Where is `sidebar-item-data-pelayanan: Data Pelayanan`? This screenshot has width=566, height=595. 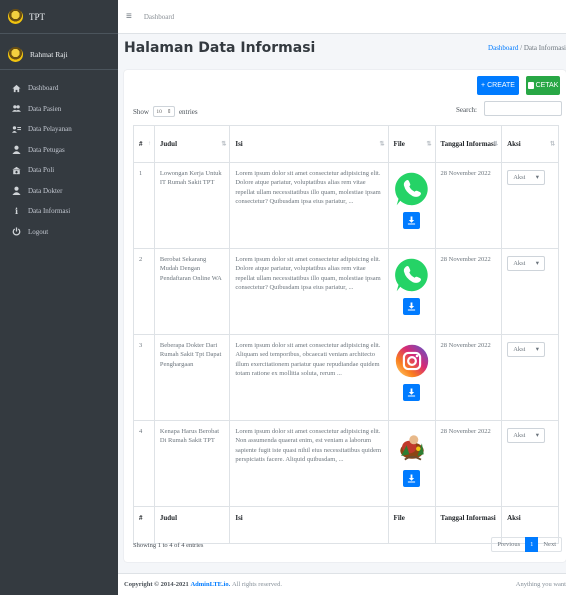 sidebar-item-data-pelayanan: Data Pelayanan is located at coordinates (59, 129).